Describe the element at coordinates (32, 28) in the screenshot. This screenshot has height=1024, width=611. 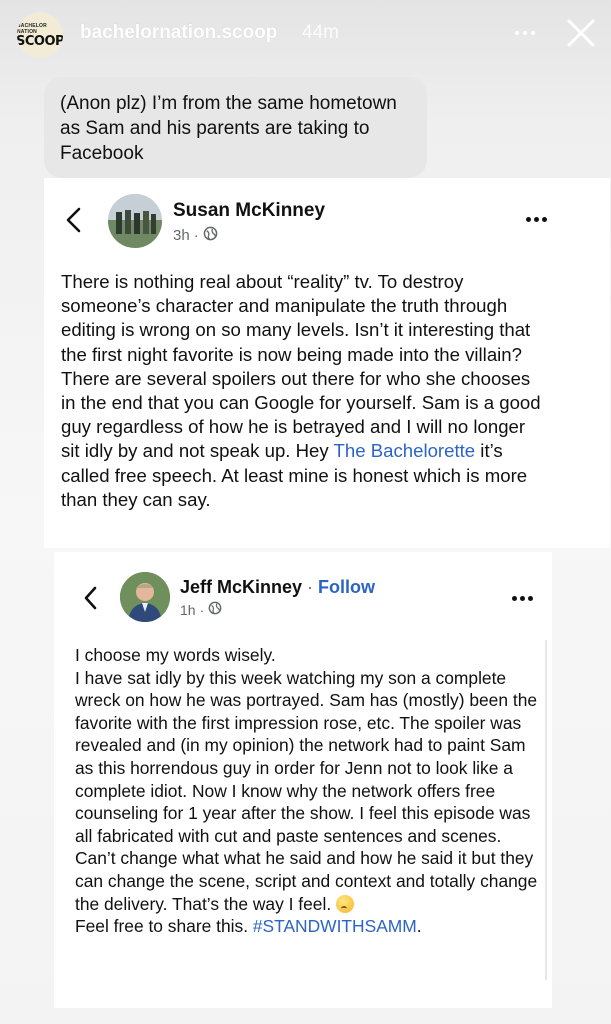
I see `avatar-small-text: BACHELOR NATION` at that location.